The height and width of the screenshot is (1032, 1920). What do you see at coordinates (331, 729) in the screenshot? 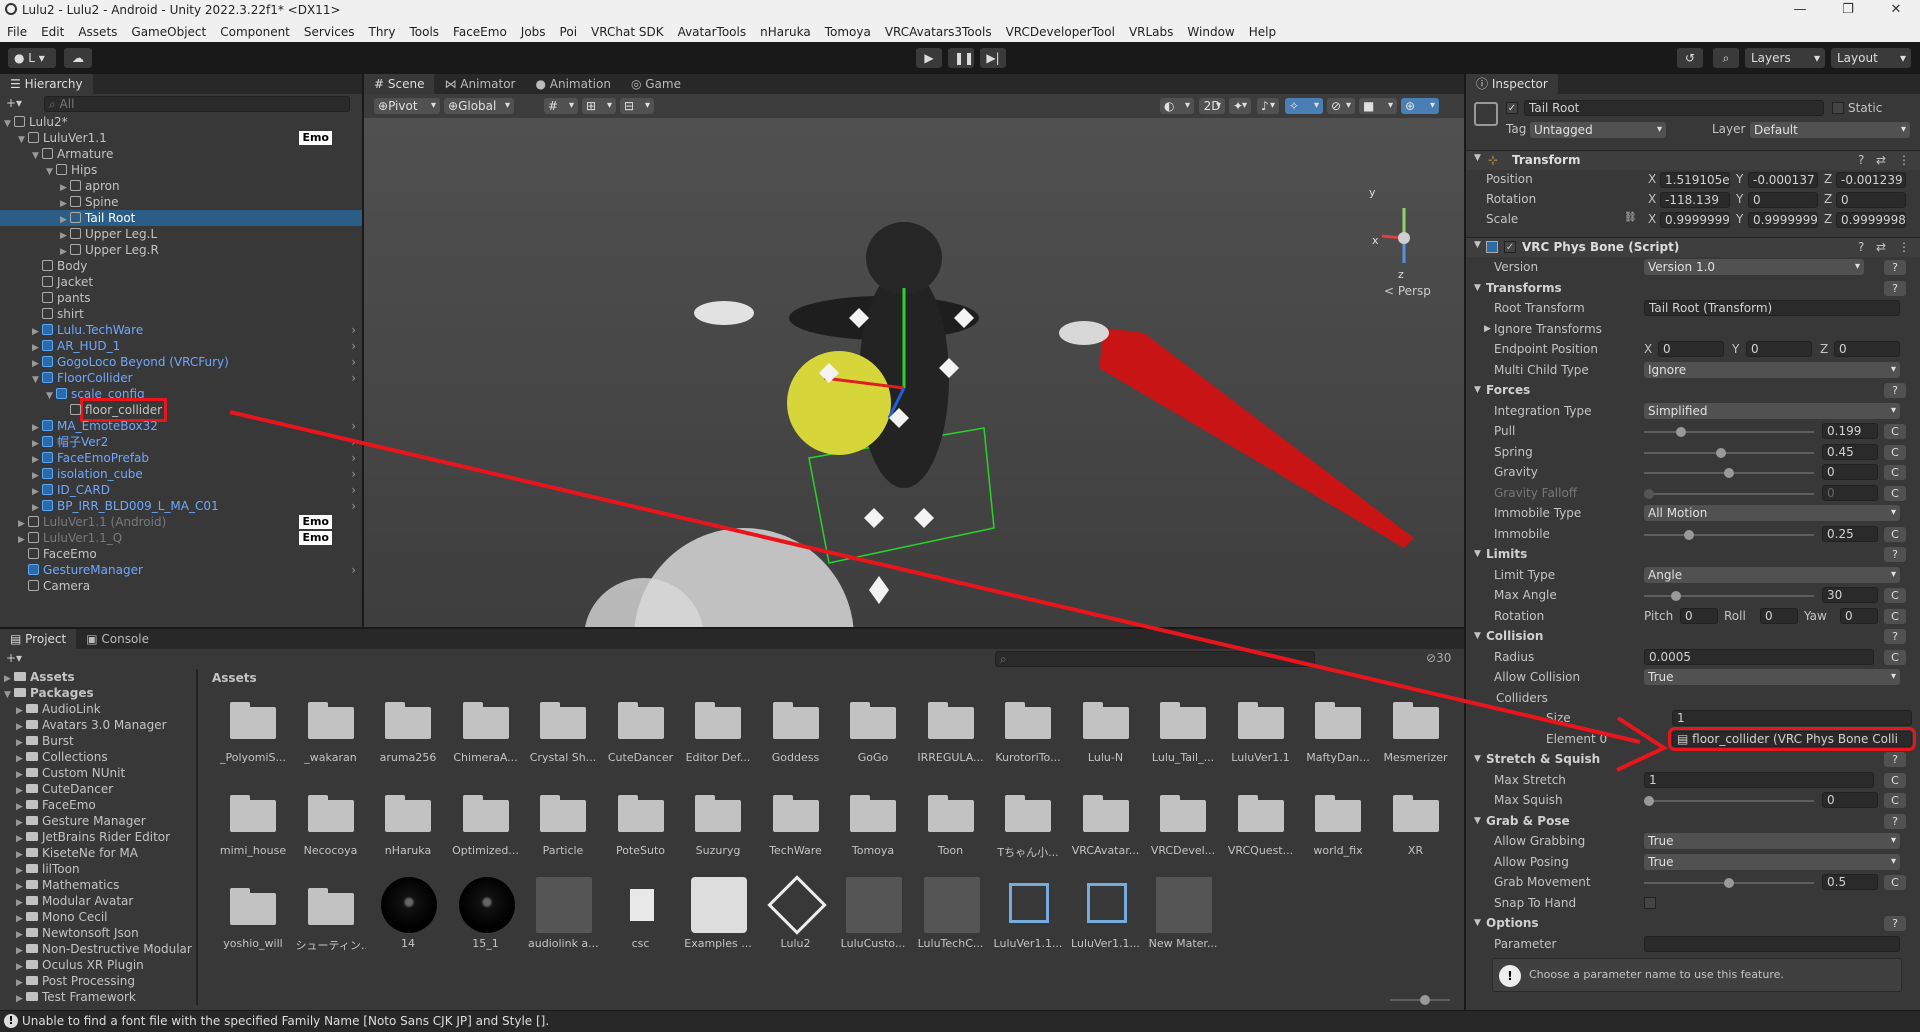
I see `asset-wakaran: _wakaran` at bounding box center [331, 729].